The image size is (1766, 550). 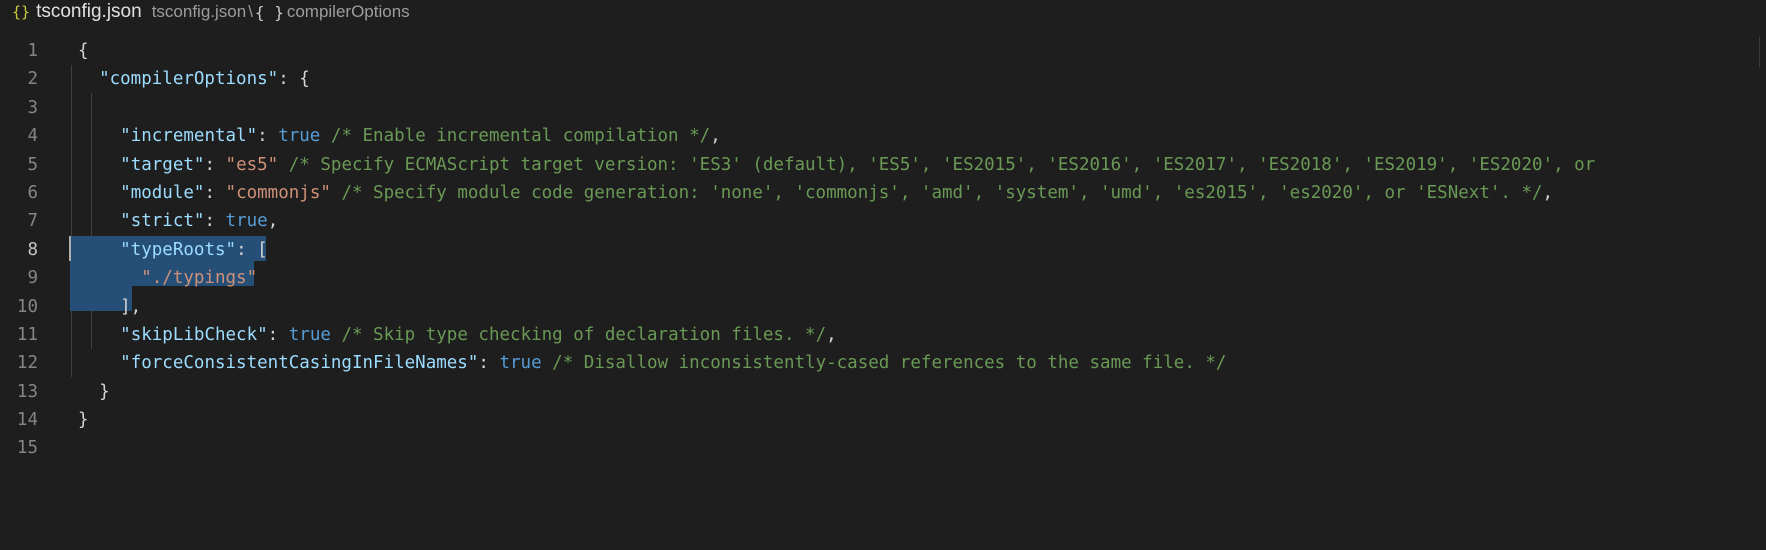 What do you see at coordinates (32, 79) in the screenshot?
I see `line-number: 2` at bounding box center [32, 79].